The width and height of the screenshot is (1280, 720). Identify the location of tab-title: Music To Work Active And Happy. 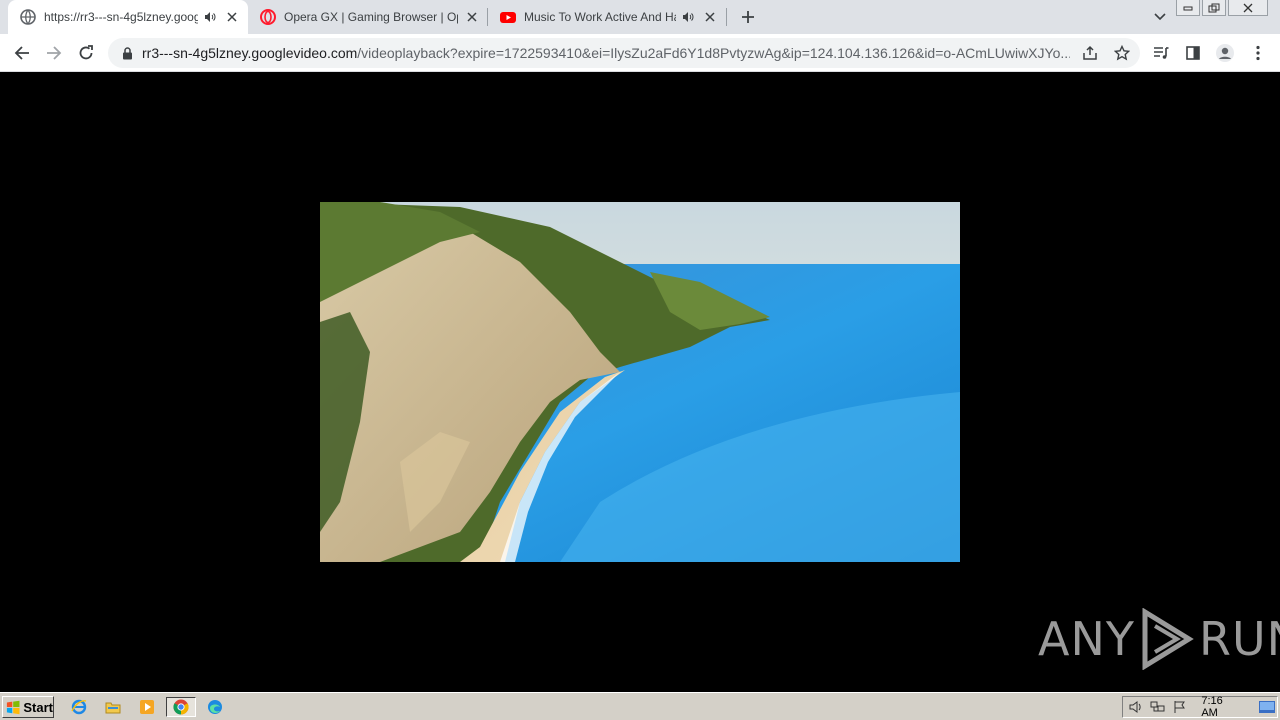
(600, 17).